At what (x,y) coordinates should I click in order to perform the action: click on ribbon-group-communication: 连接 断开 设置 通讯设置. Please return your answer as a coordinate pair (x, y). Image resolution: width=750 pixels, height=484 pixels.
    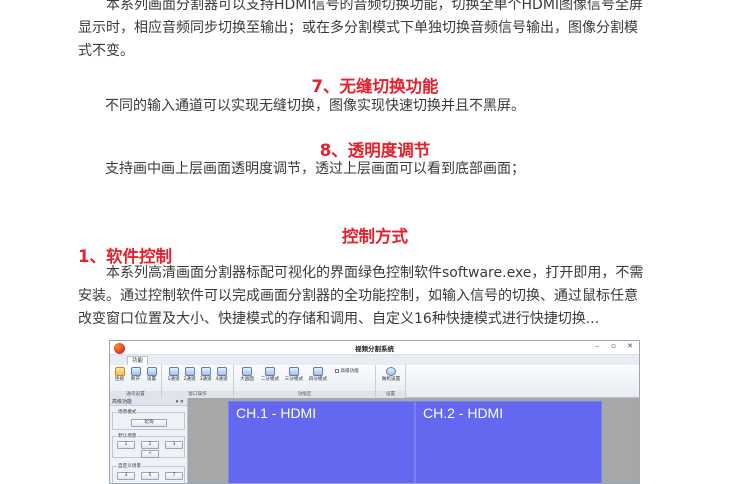
    Looking at the image, I should click on (136, 381).